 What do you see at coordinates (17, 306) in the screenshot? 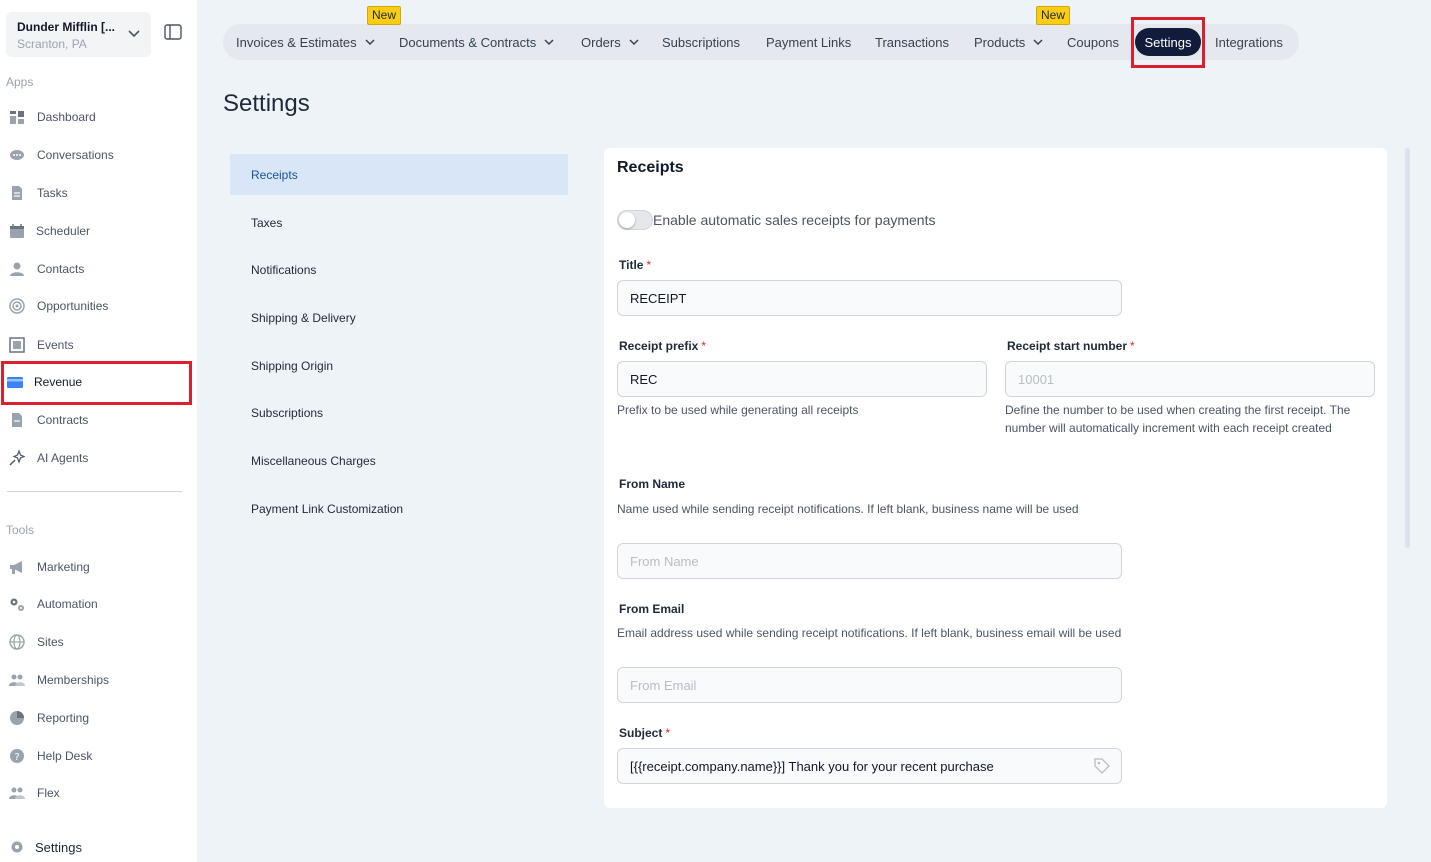
I see `target-icon` at bounding box center [17, 306].